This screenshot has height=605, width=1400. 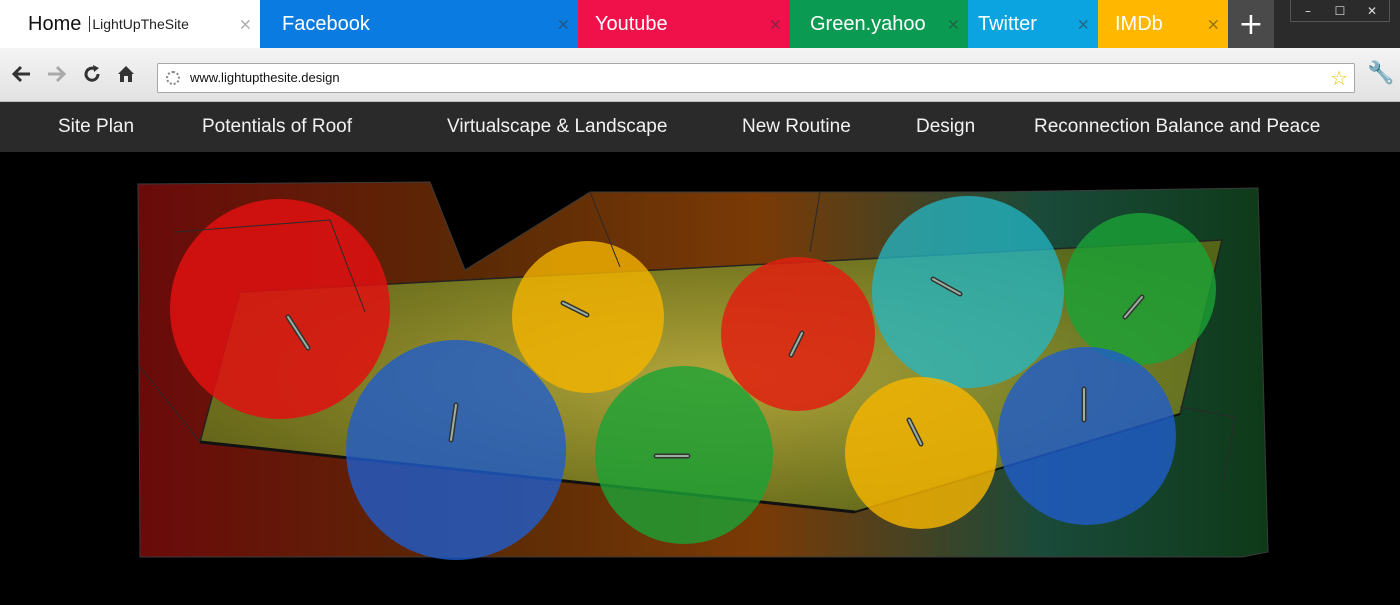 I want to click on home-icon, so click(x=126, y=74).